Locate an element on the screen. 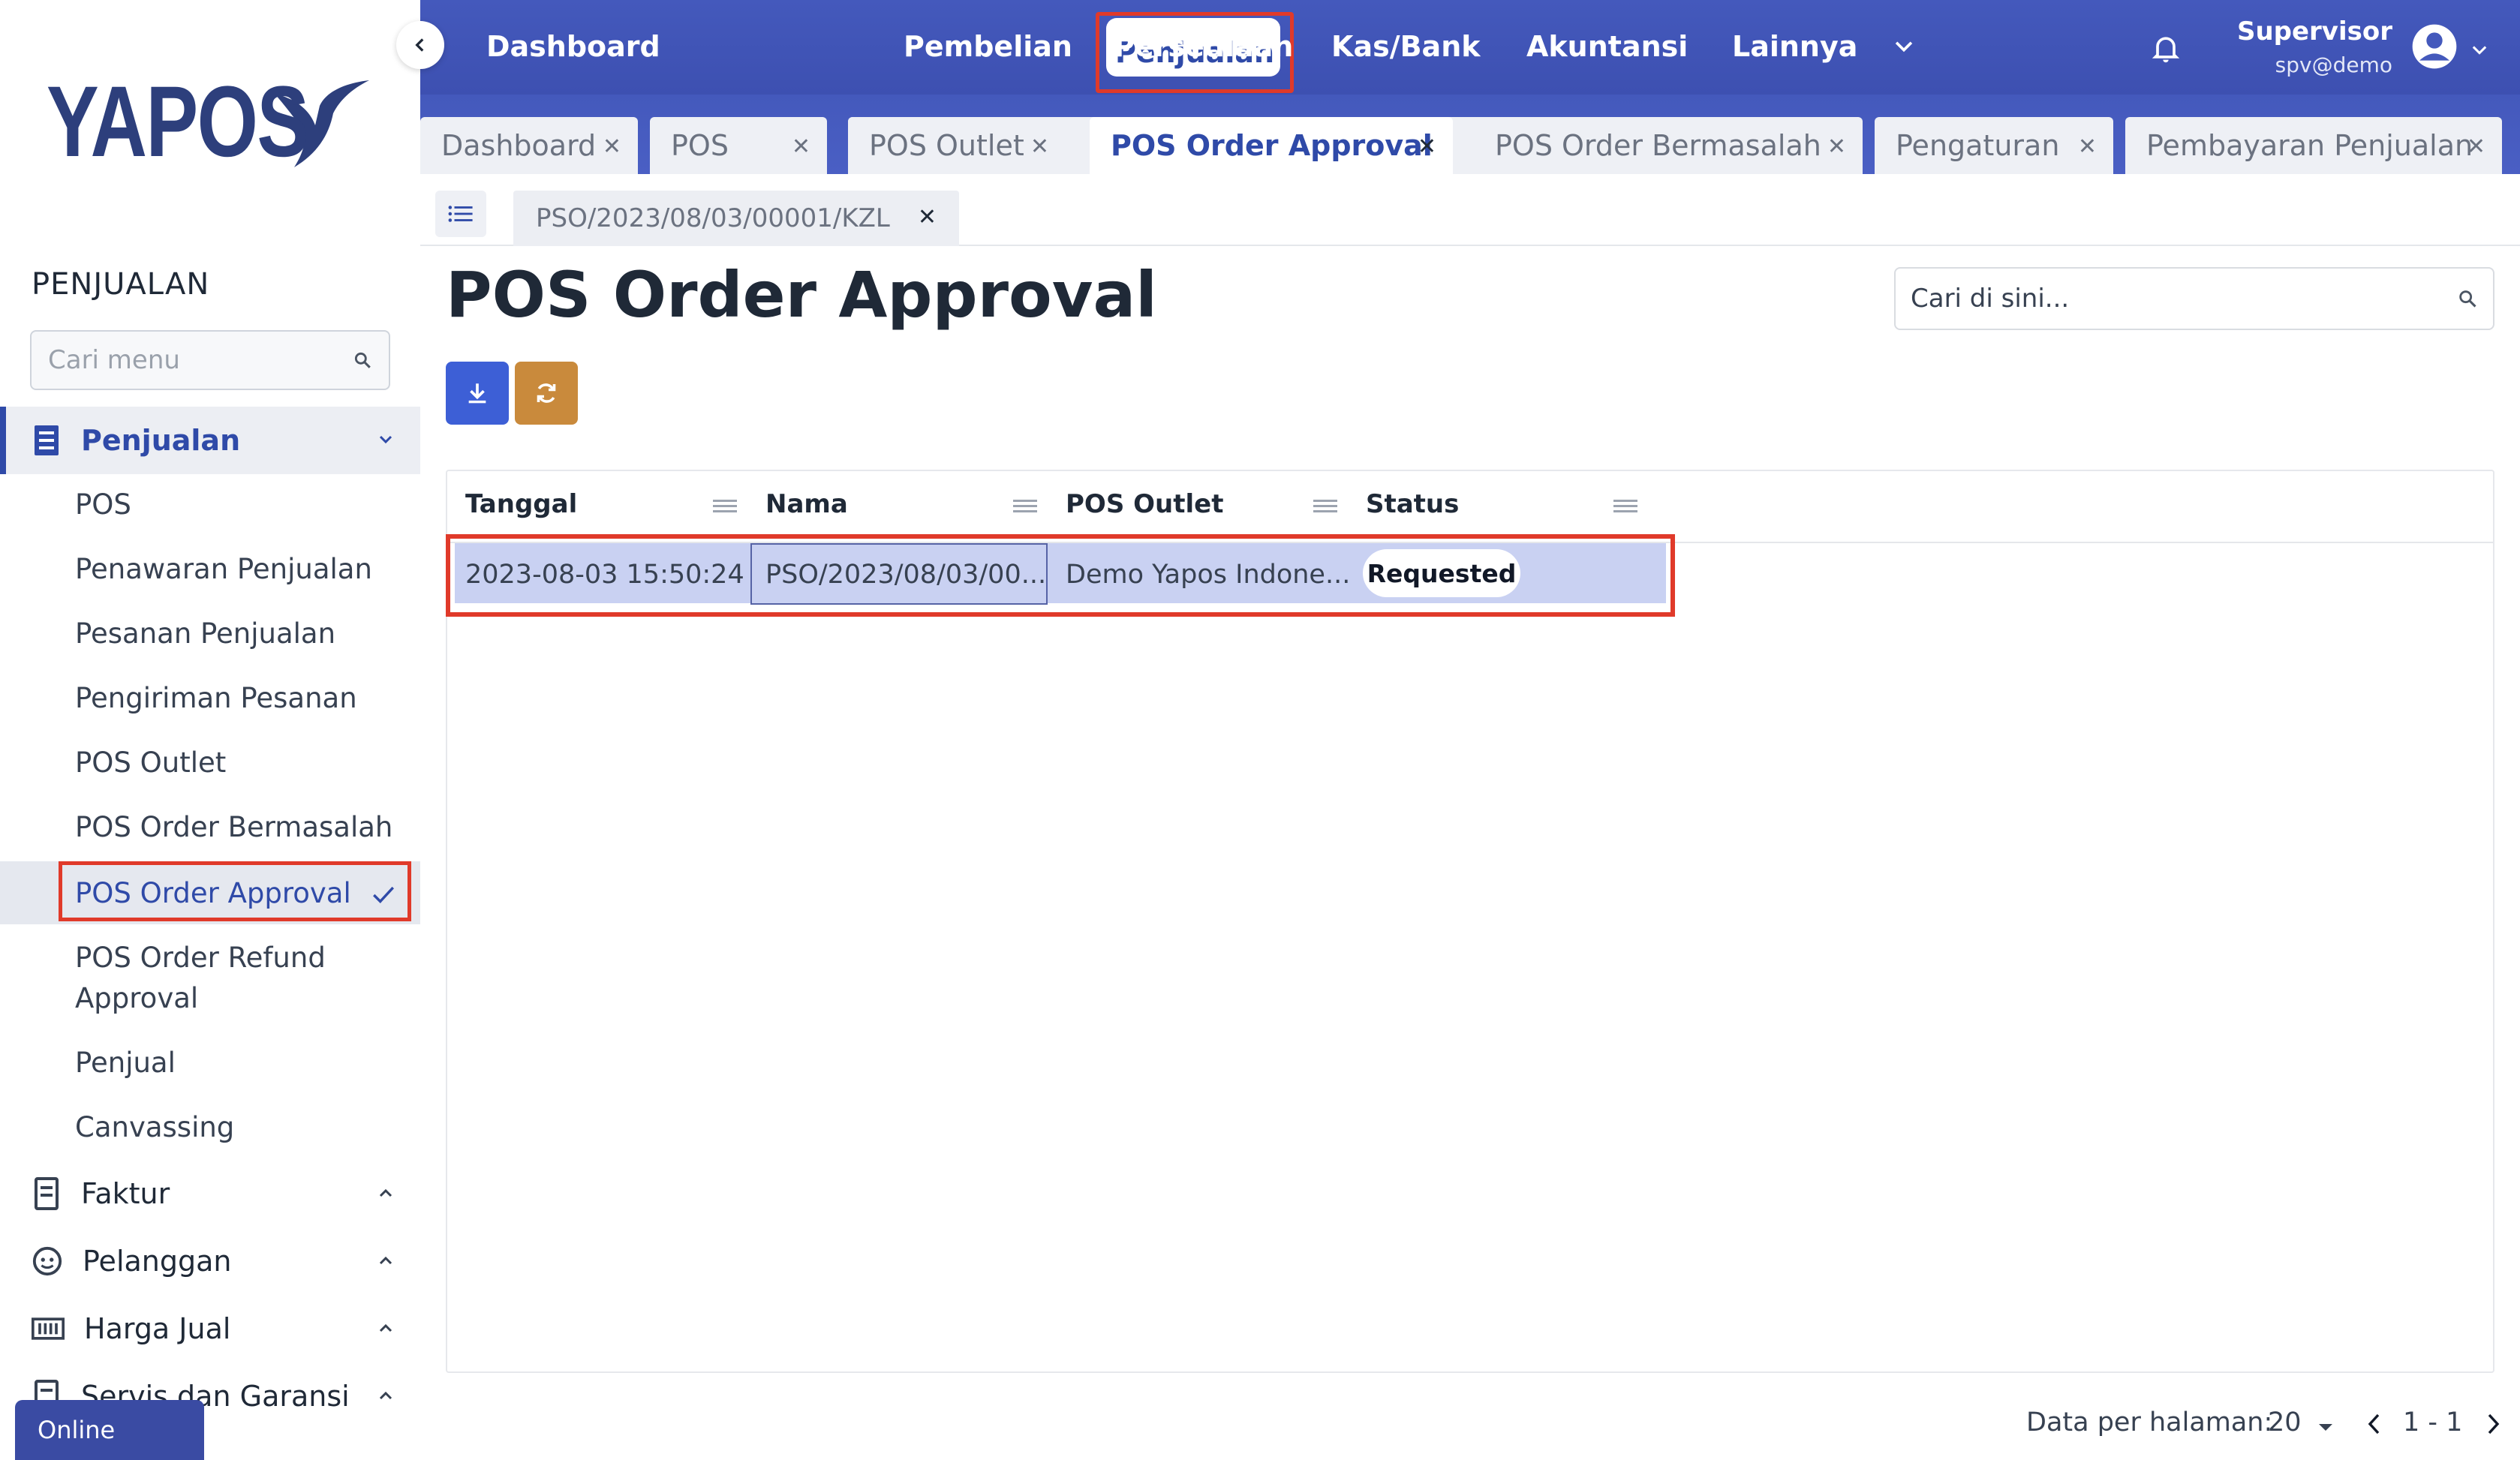  sidebar-section-pelanggan: Pelanggan is located at coordinates (210, 1261).